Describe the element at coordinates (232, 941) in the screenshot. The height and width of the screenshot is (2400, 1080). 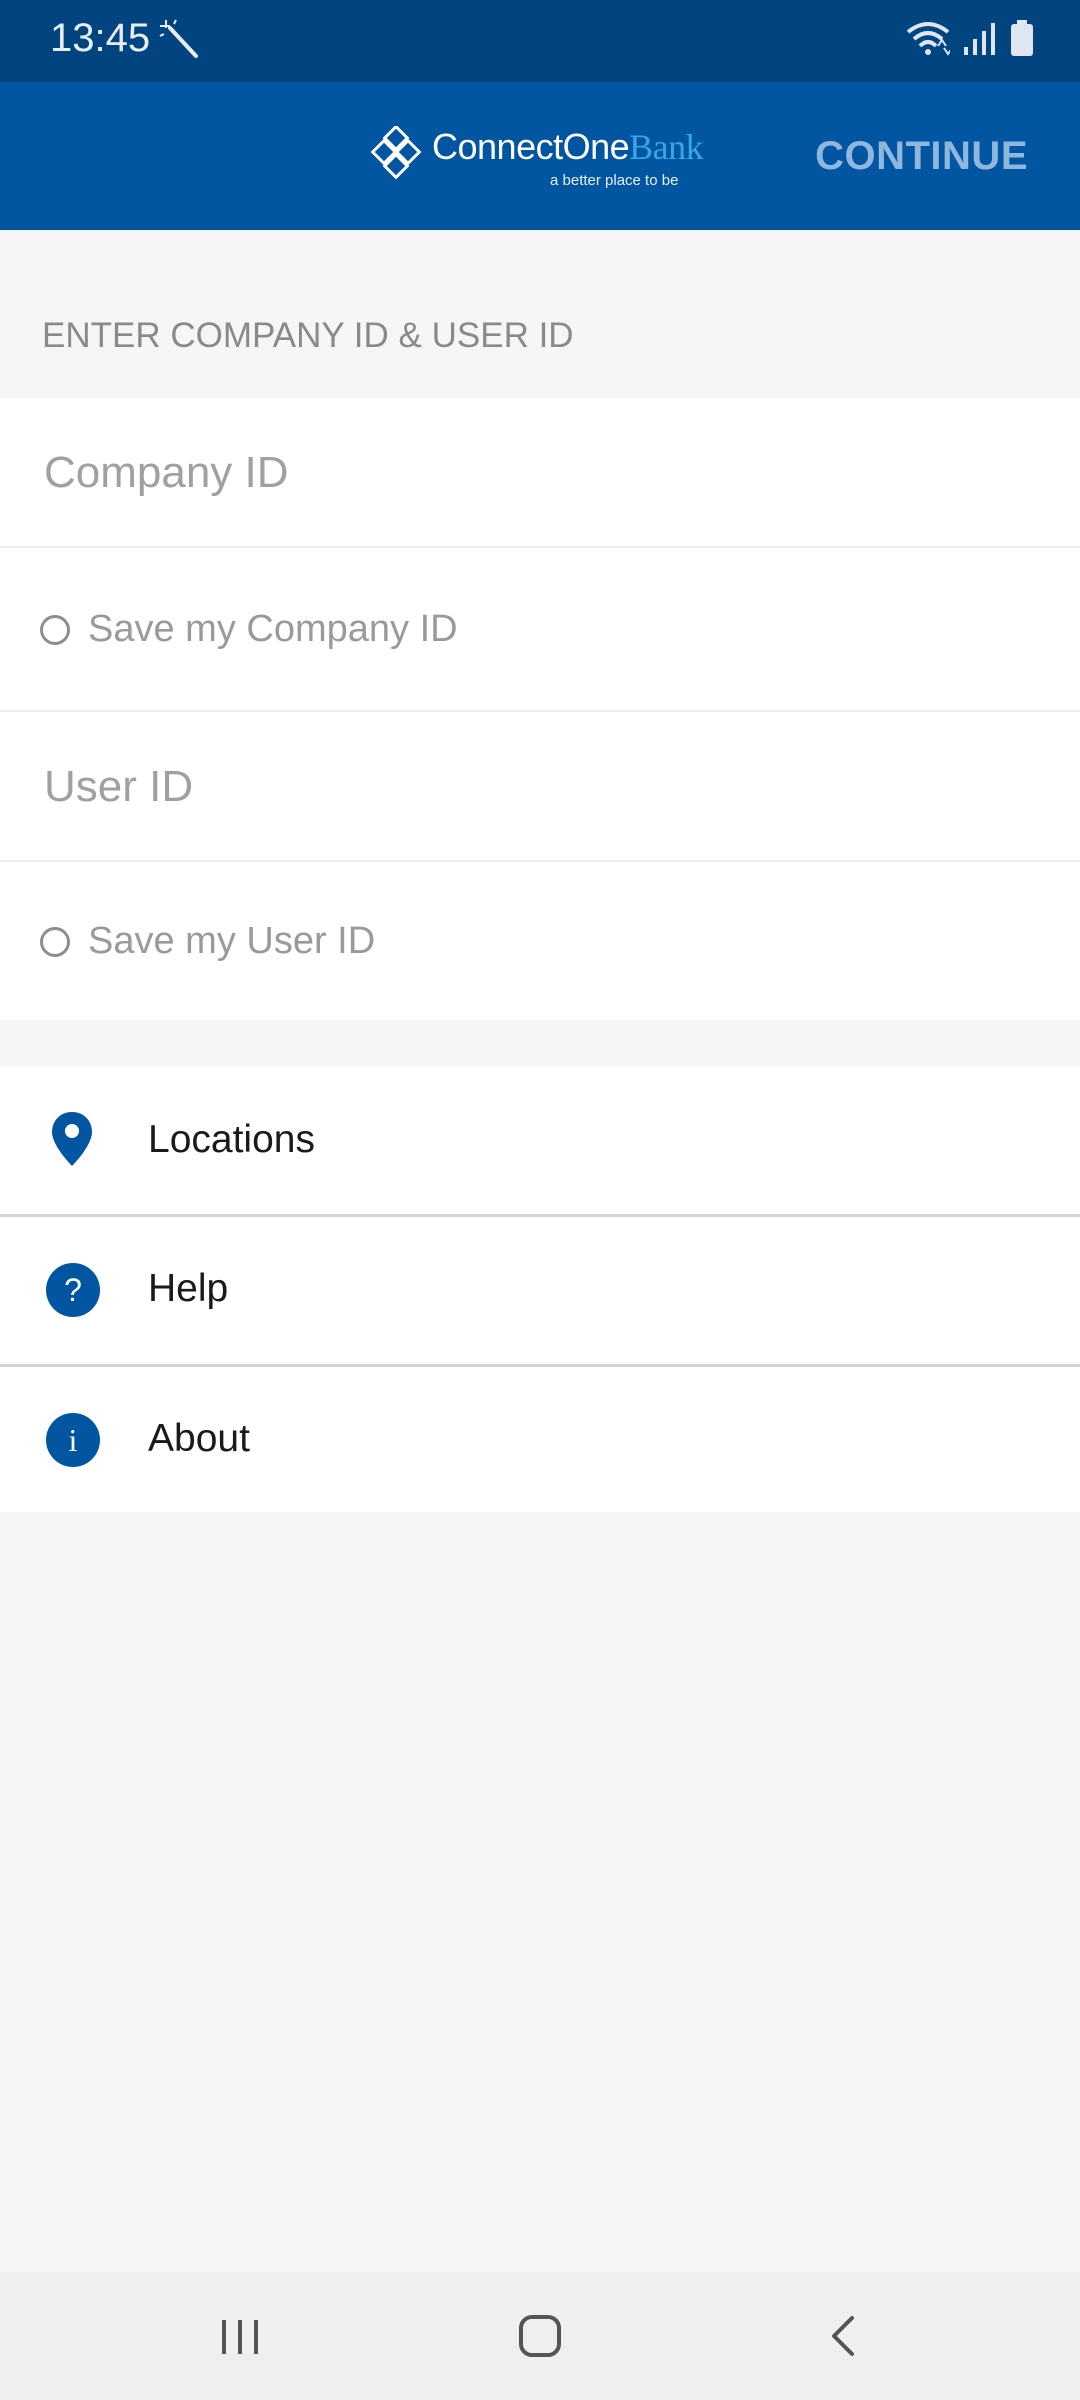
I see `save-user-label: Save my User ID` at that location.